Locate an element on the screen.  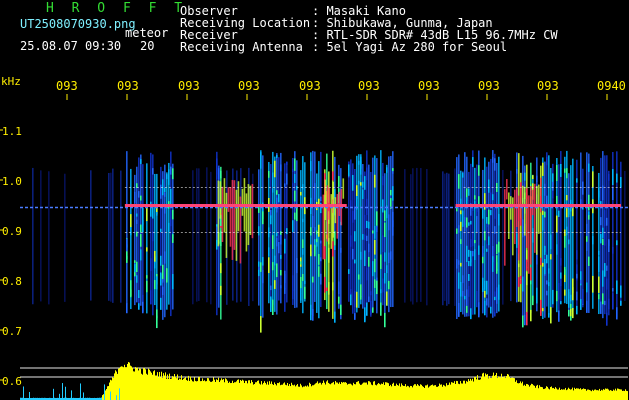
power-spike is located at coordinates (53, 394).